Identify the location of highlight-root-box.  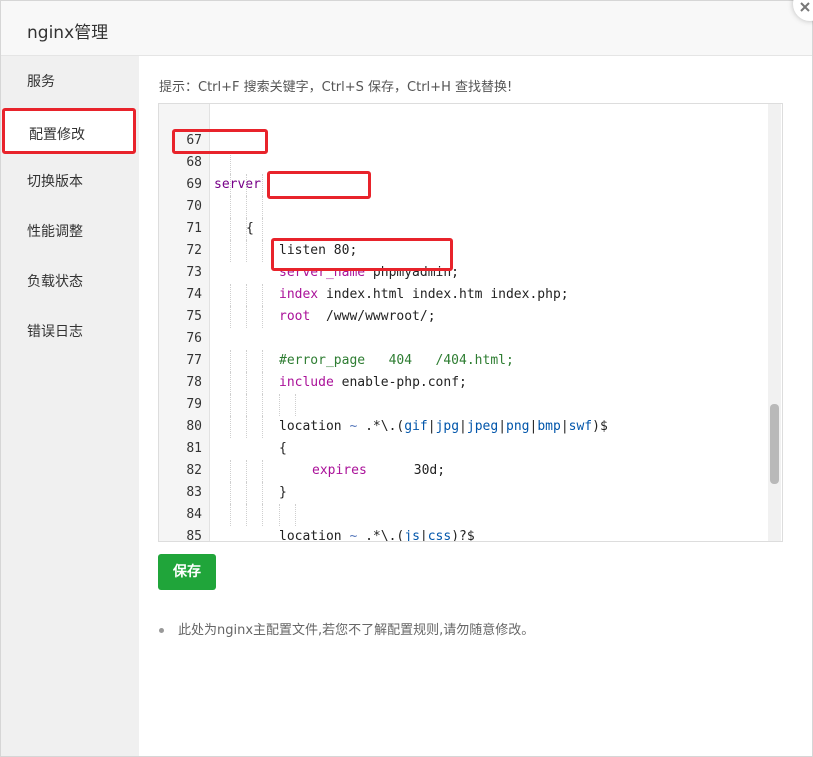
(362, 254).